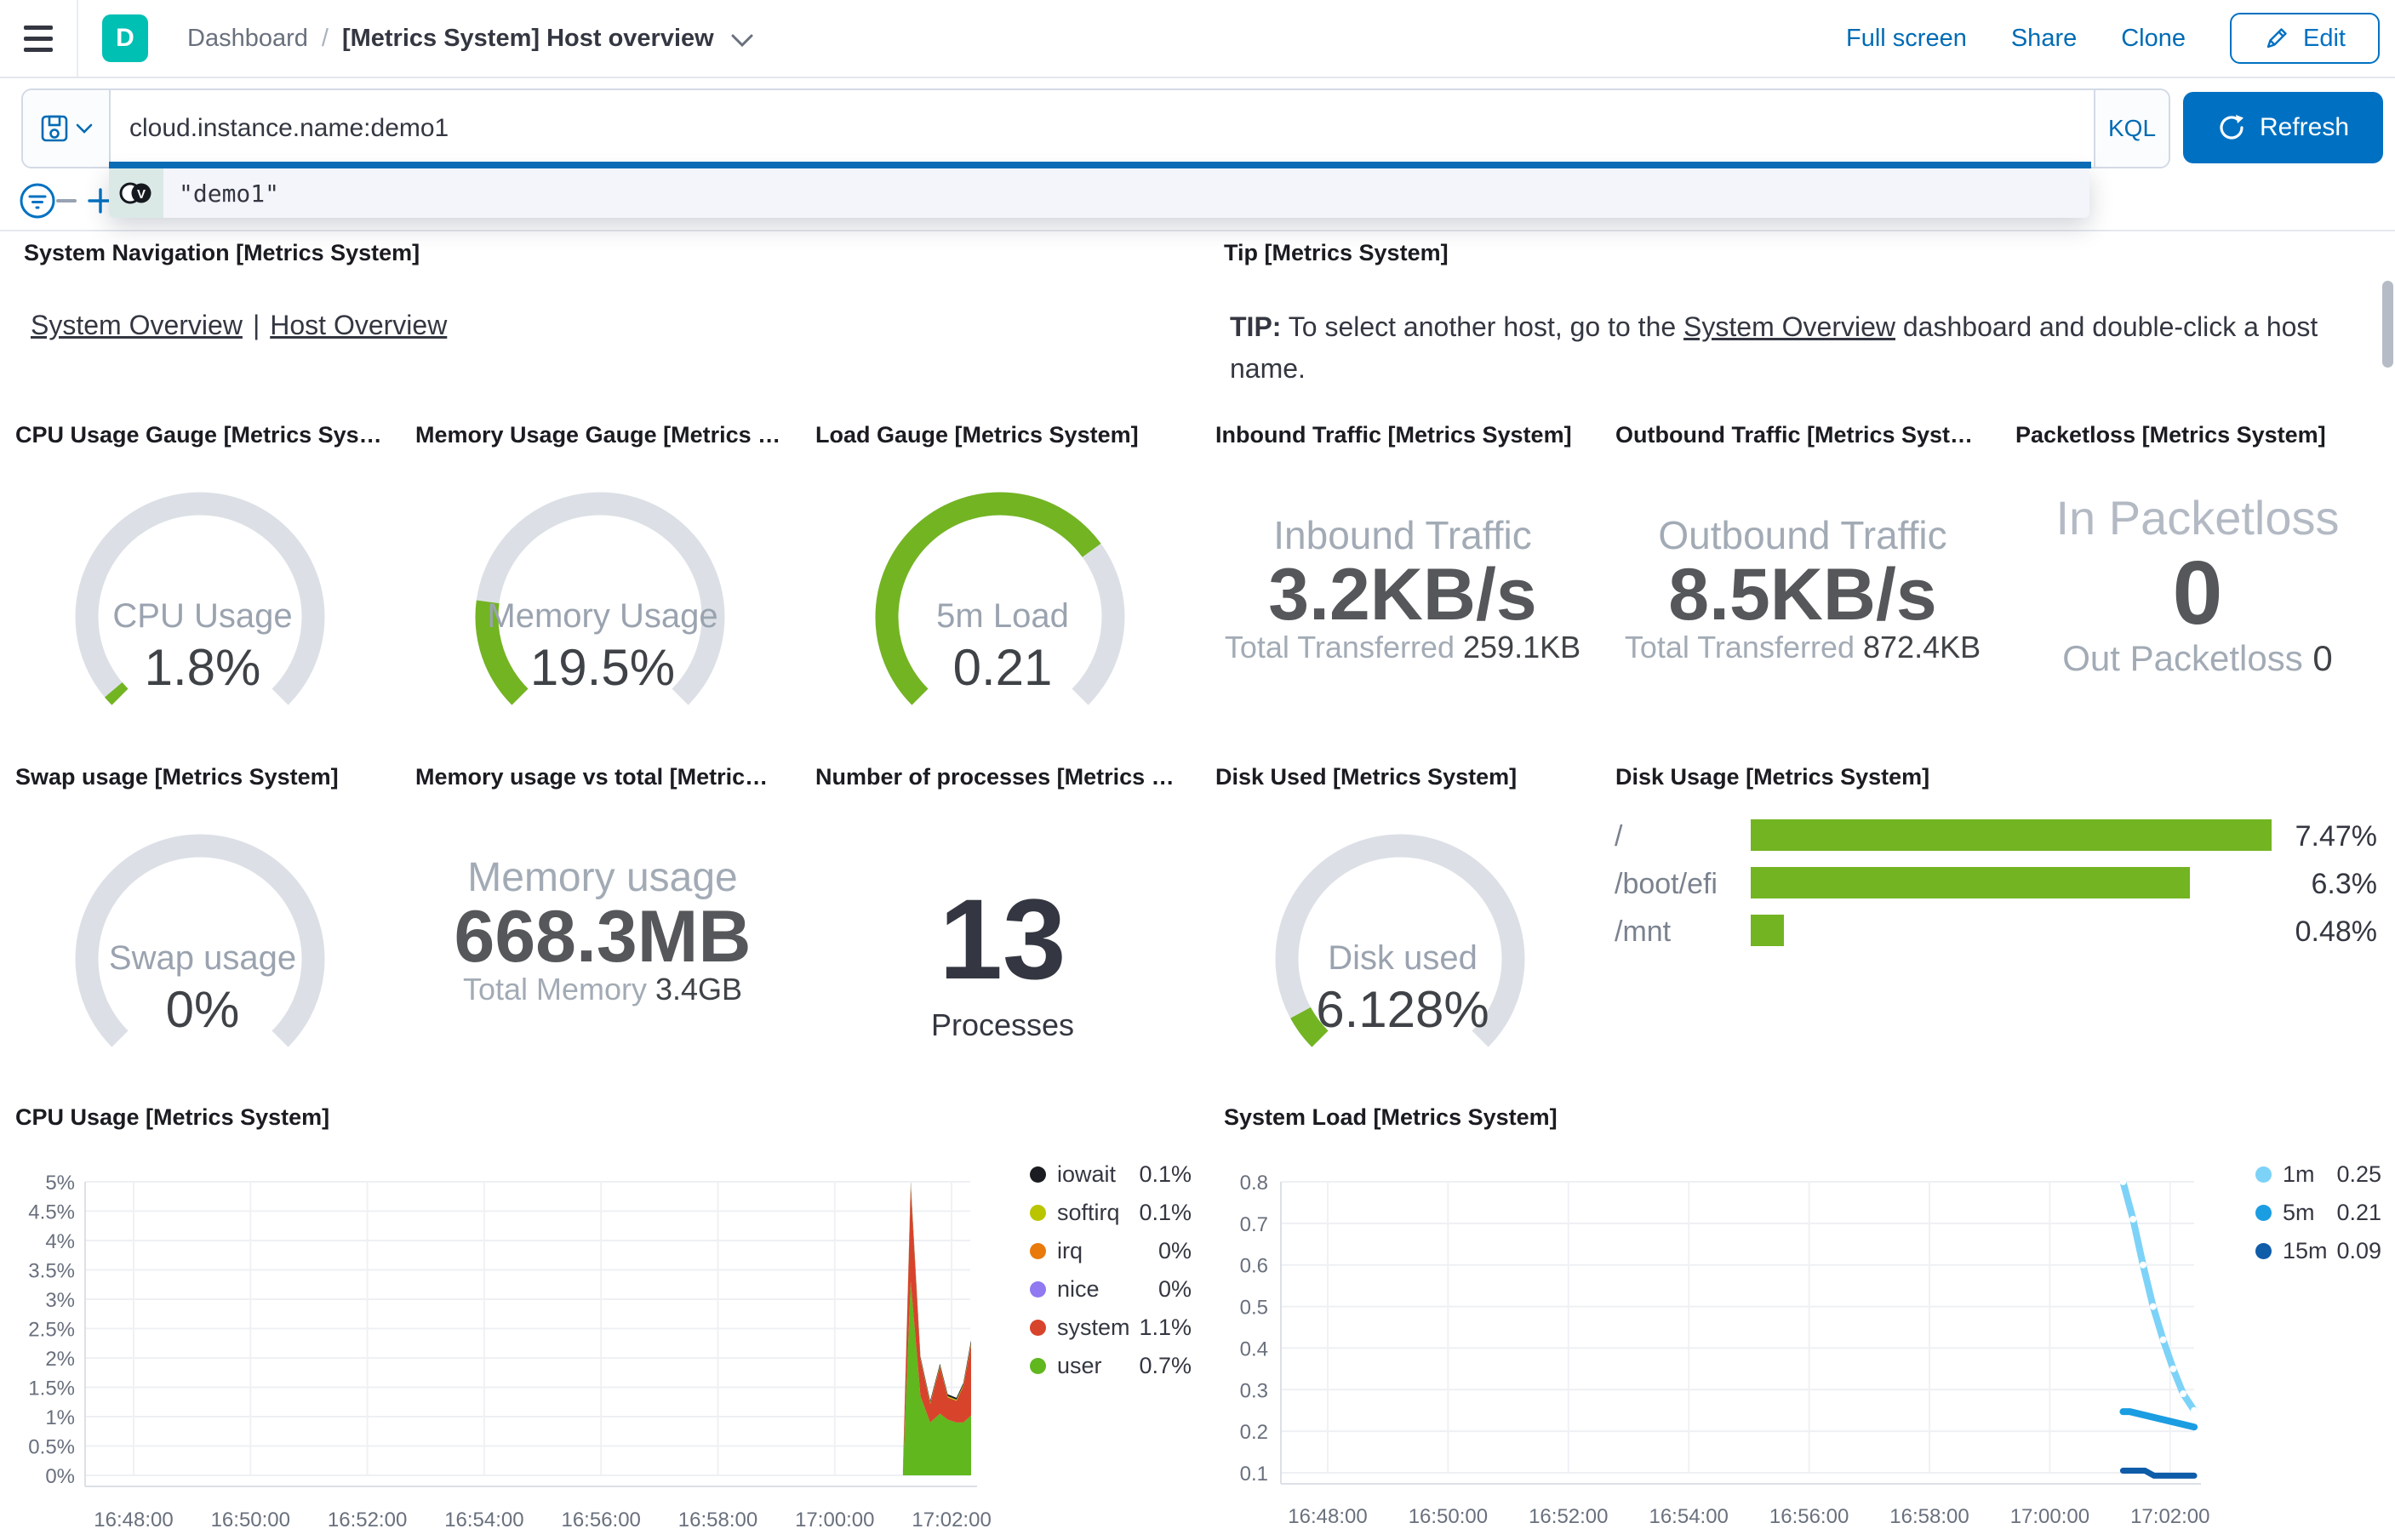 The height and width of the screenshot is (1540, 2395). Describe the element at coordinates (2187, 658) in the screenshot. I see `metric-sub-label: Out Packetloss` at that location.